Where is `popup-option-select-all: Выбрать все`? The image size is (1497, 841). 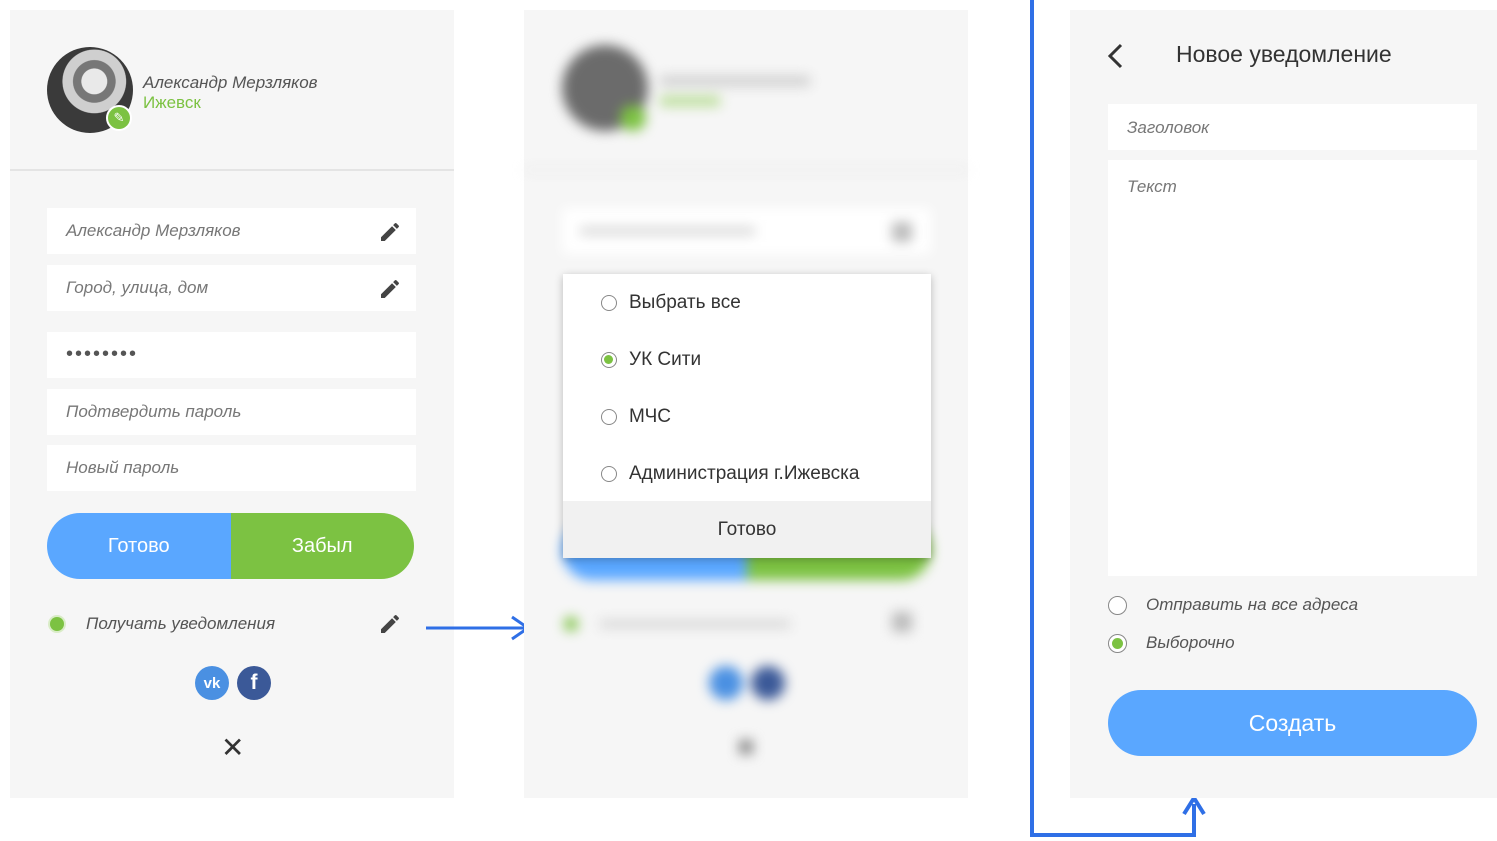 popup-option-select-all: Выбрать все is located at coordinates (671, 303).